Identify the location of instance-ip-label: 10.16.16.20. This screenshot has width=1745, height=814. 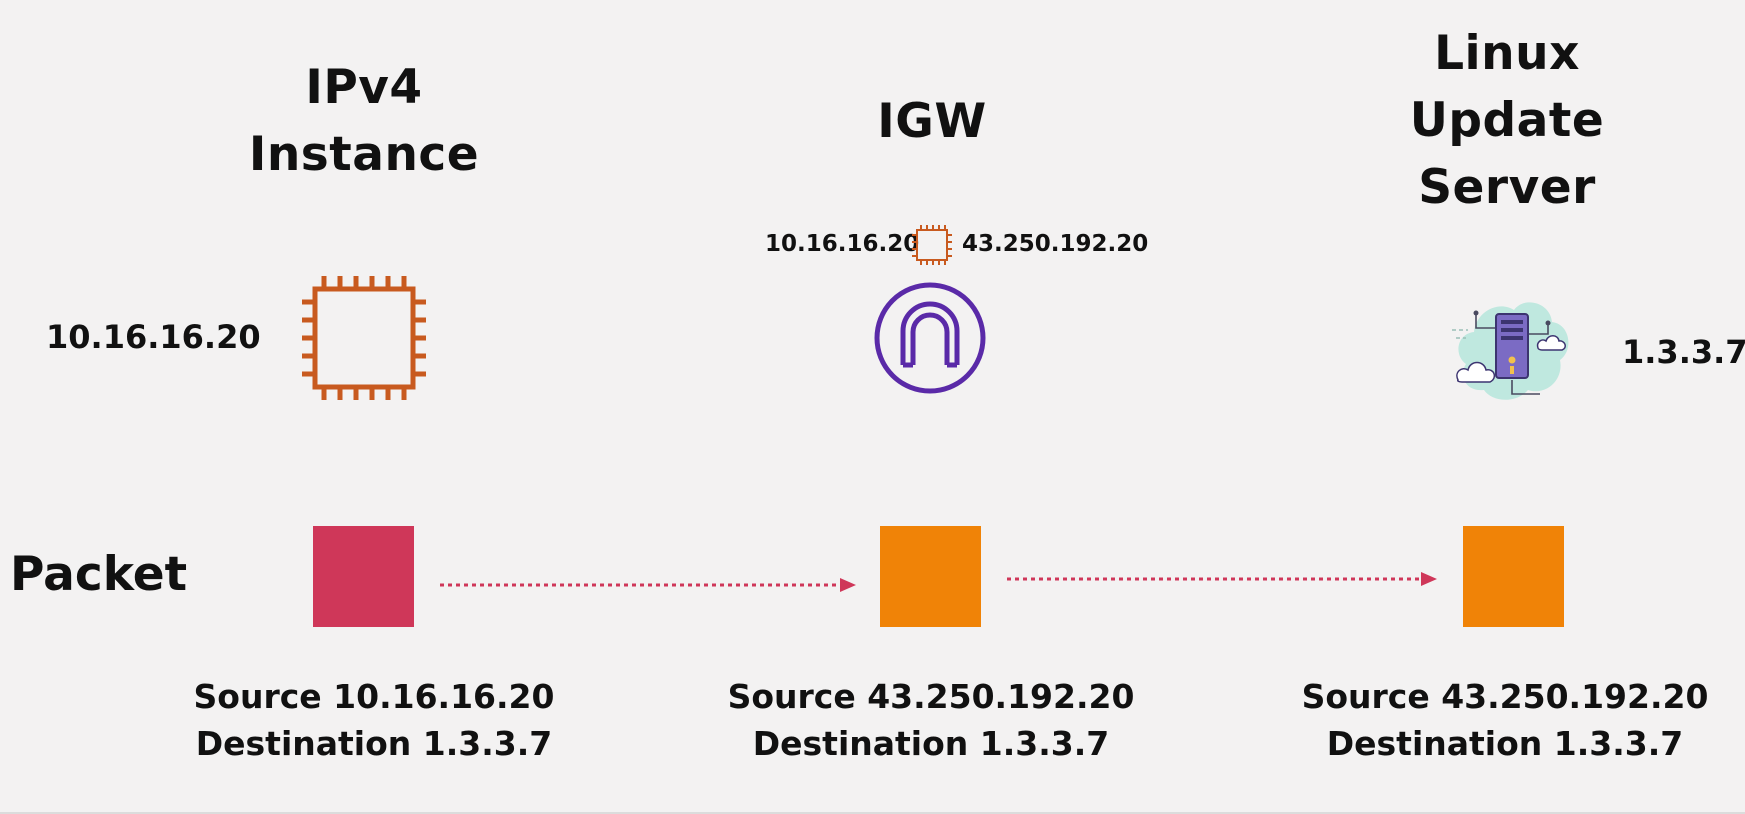
(153, 337).